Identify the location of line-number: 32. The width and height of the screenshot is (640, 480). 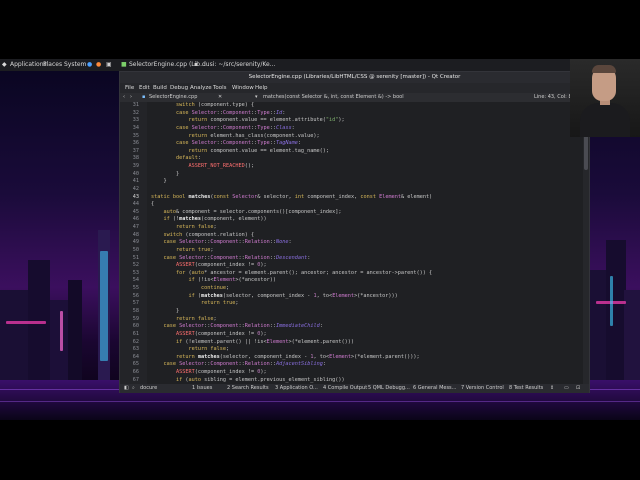
(135, 112).